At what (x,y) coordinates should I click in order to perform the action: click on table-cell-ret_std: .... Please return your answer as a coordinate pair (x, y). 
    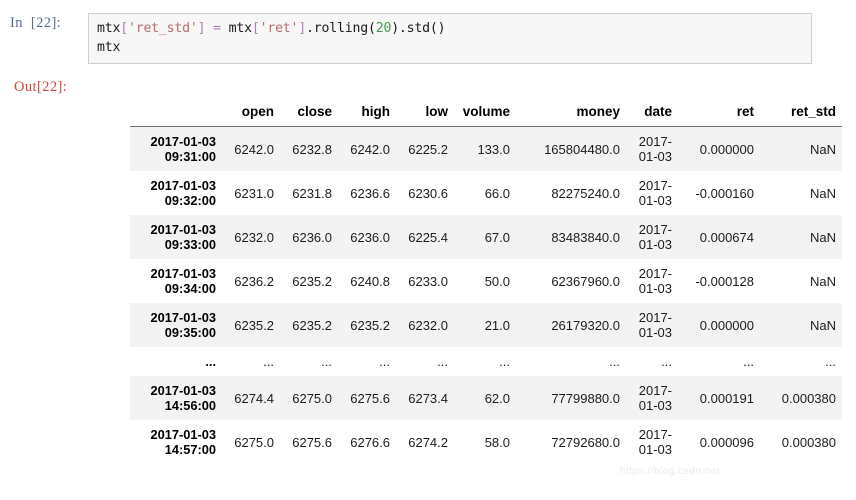
    Looking at the image, I should click on (801, 361).